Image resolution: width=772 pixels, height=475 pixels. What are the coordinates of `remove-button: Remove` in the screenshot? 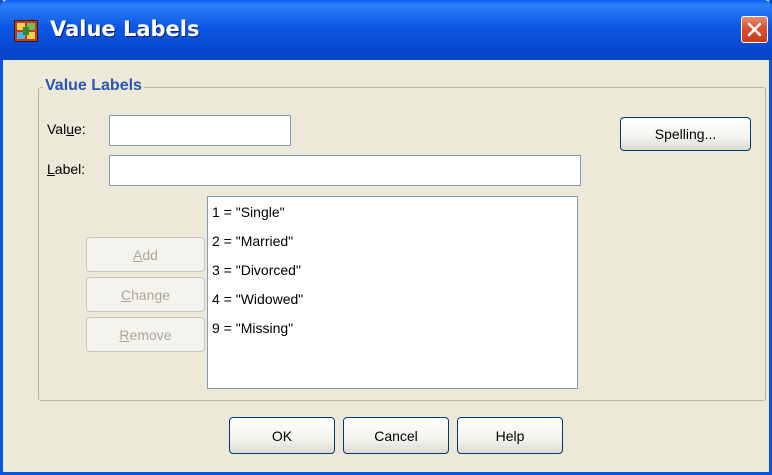 It's located at (145, 334).